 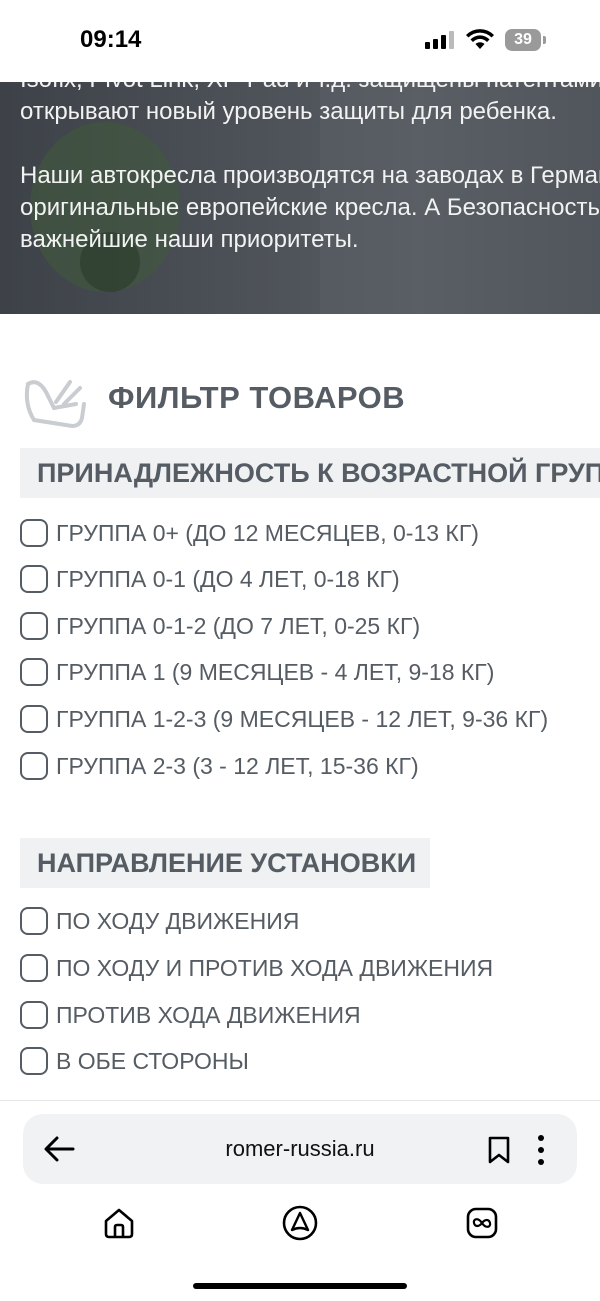 I want to click on home-indicator, so click(x=300, y=1286).